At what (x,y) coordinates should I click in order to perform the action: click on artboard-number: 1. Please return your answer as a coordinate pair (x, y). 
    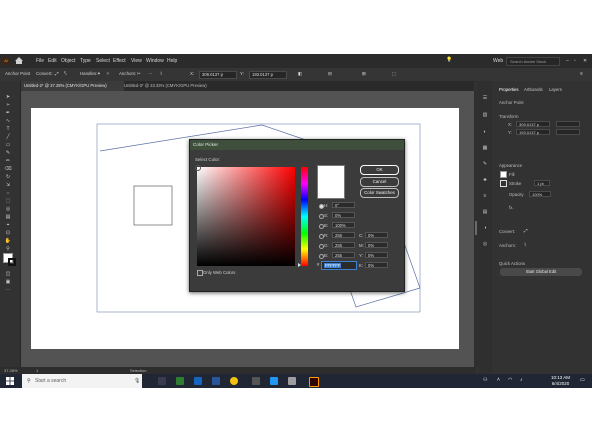
    Looking at the image, I should click on (37, 370).